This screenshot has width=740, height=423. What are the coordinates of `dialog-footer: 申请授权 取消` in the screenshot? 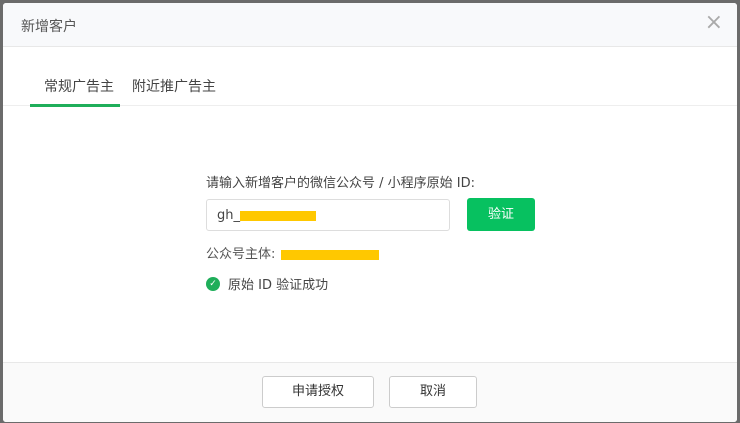 It's located at (370, 392).